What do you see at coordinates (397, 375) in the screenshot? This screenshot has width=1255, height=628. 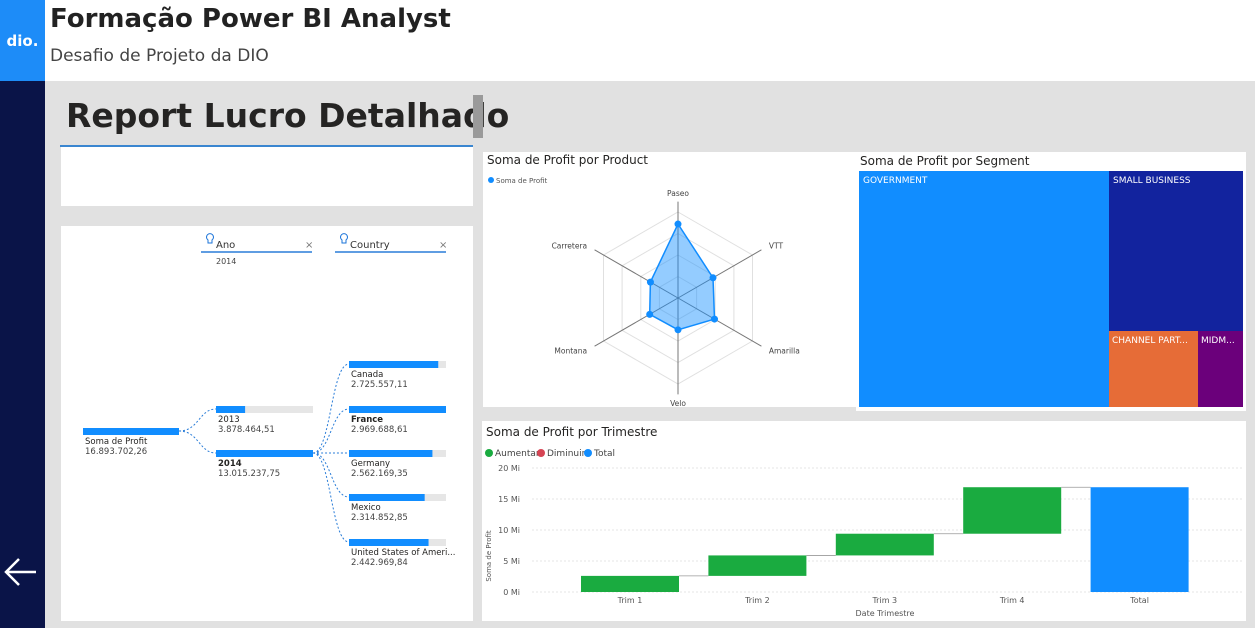 I see `decomp-country-node: Canada2.725.557,11` at bounding box center [397, 375].